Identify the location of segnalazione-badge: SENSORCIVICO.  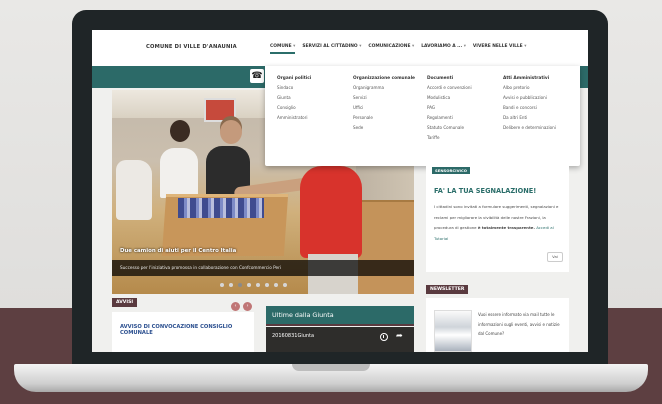
(451, 170).